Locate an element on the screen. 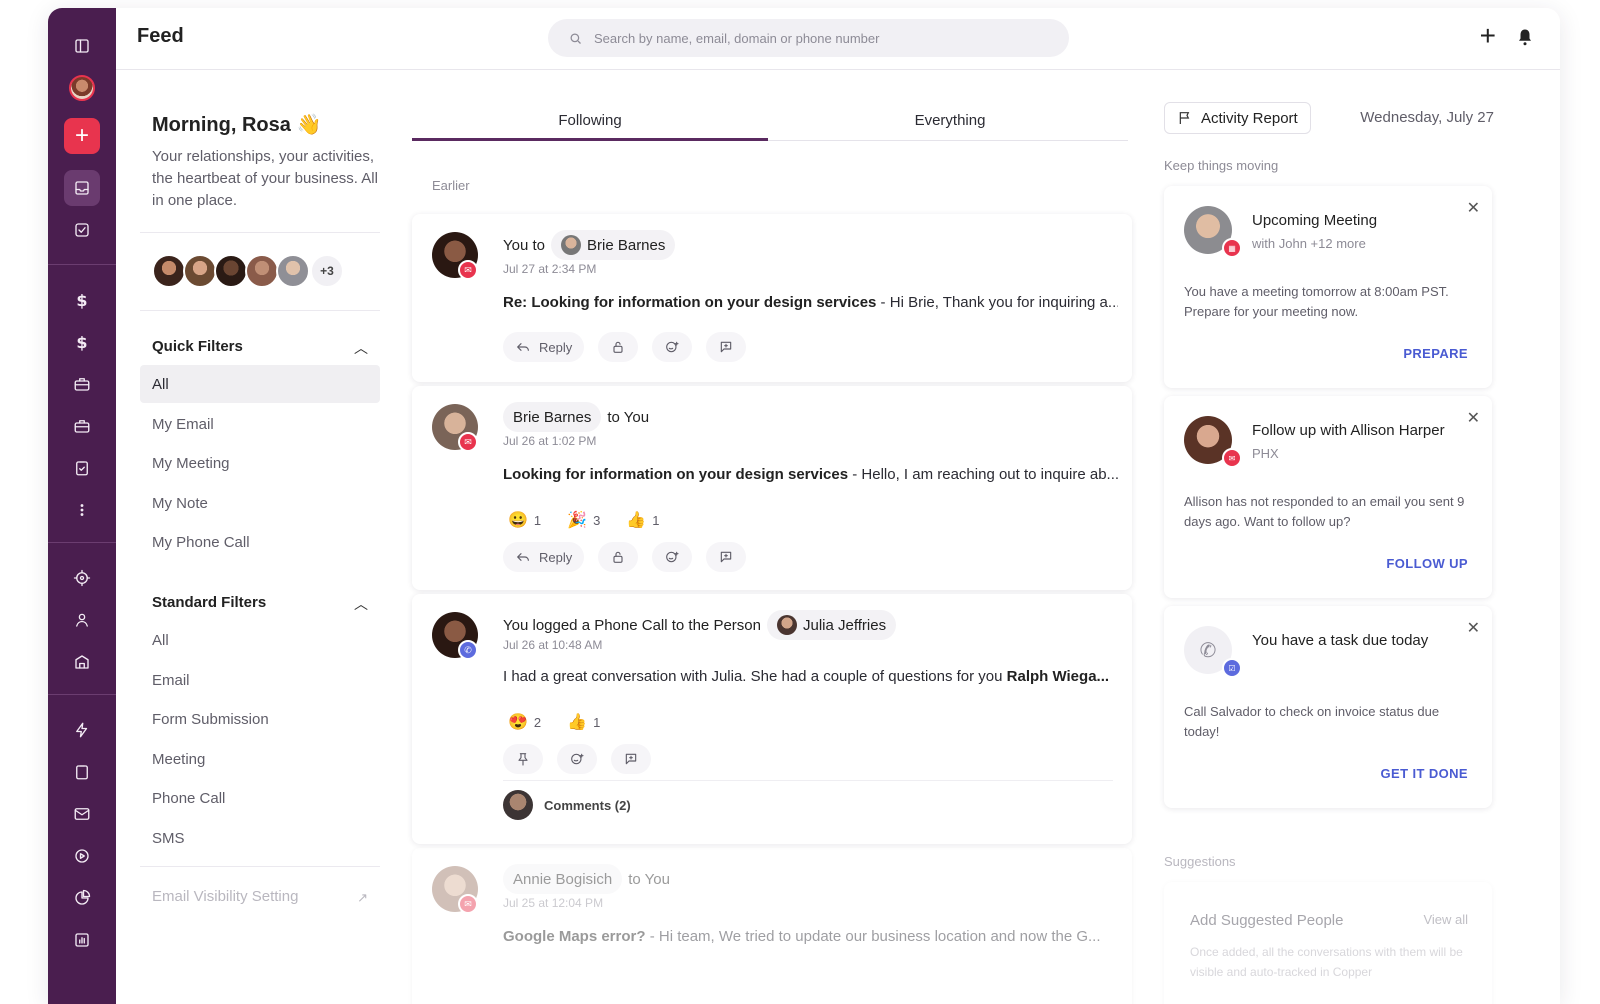 This screenshot has height=1004, width=1600. reaction-count: 1 is located at coordinates (597, 722).